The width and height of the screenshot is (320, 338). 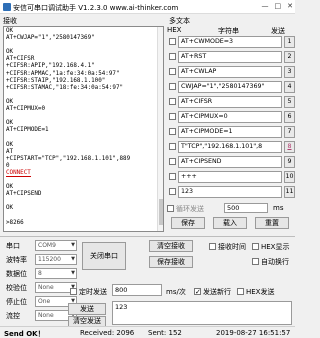 I want to click on multi-text-input: CWJAP="1","2580147369", so click(x=230, y=87).